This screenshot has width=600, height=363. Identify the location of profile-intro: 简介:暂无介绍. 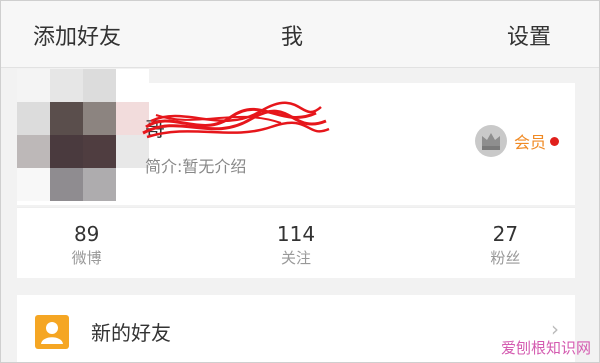
(196, 166).